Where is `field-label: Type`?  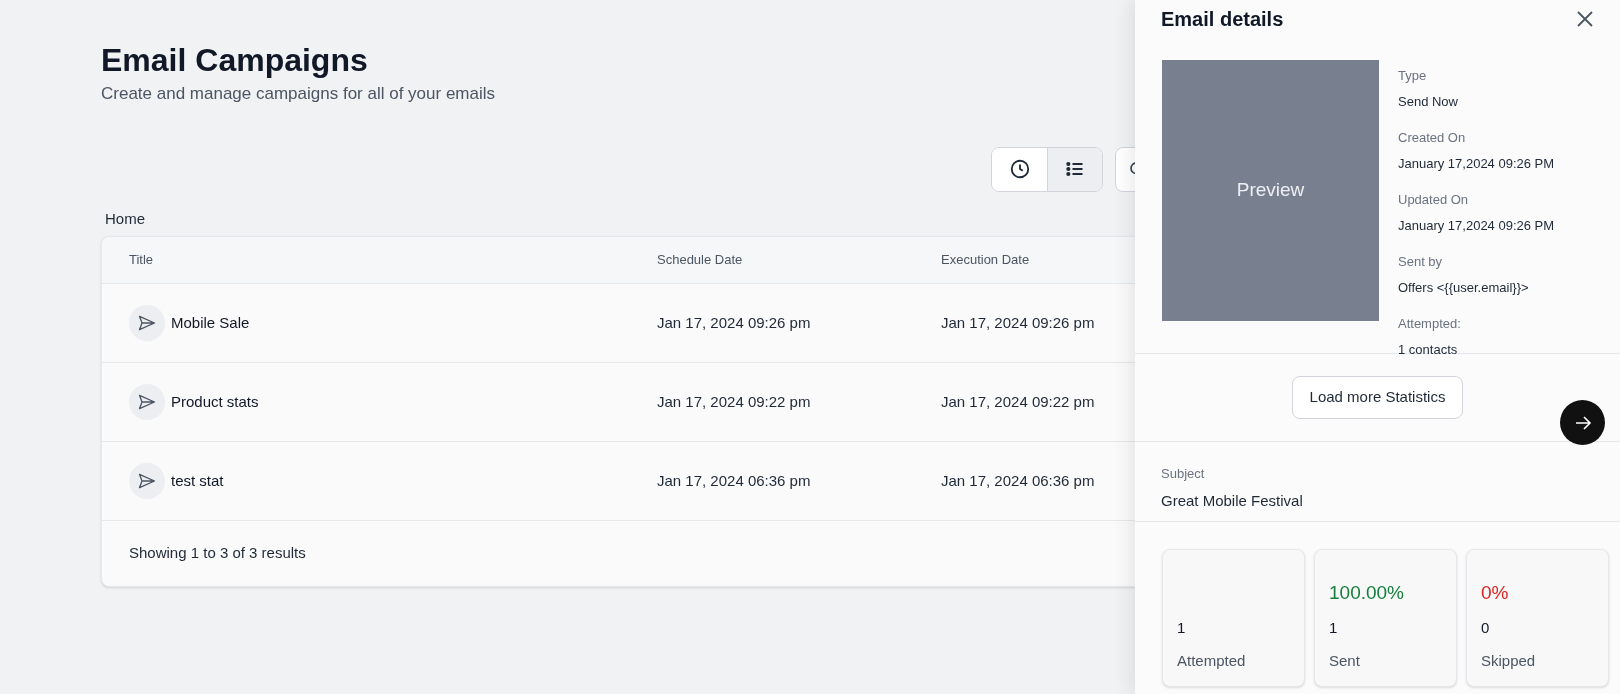 field-label: Type is located at coordinates (1412, 76).